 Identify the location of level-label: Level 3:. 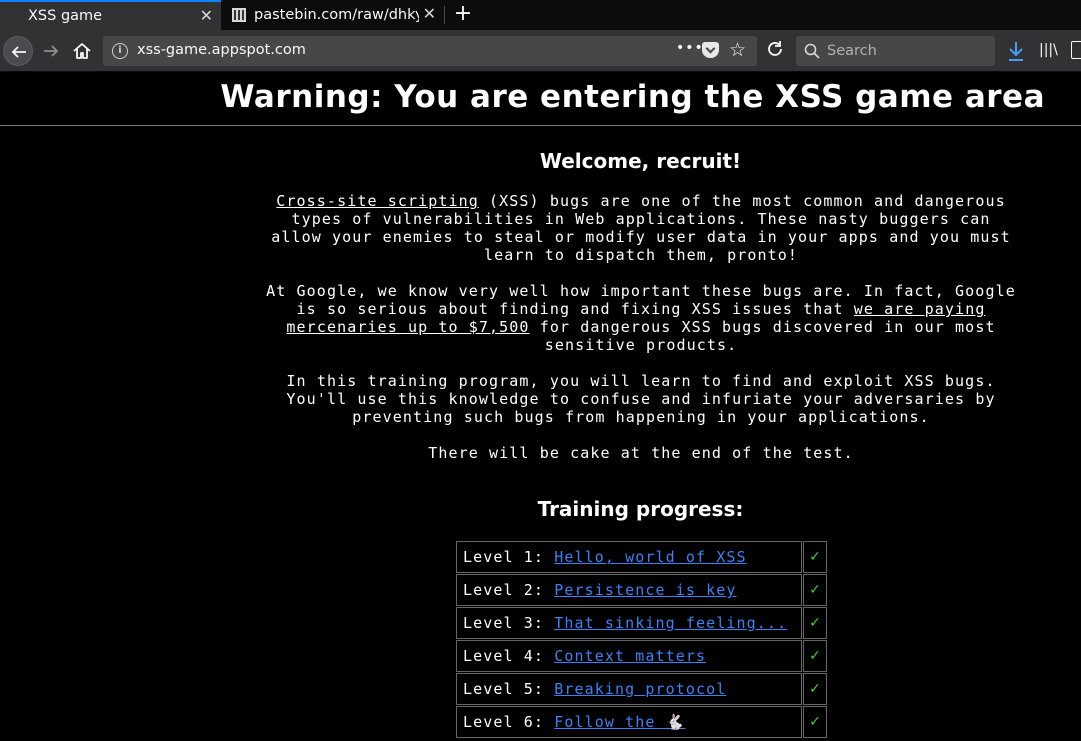
(509, 623).